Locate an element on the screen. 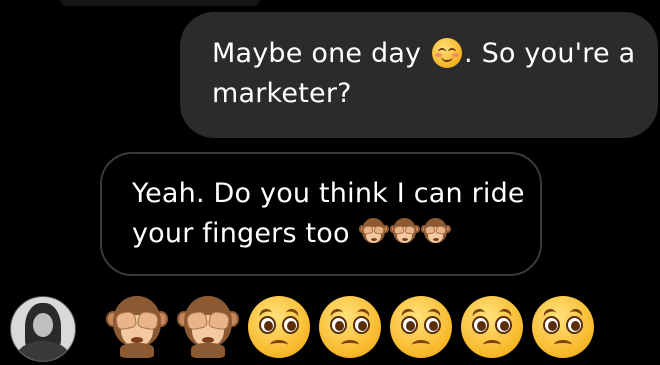  message-text: Yeah. Do you think I can ride is located at coordinates (328, 193).